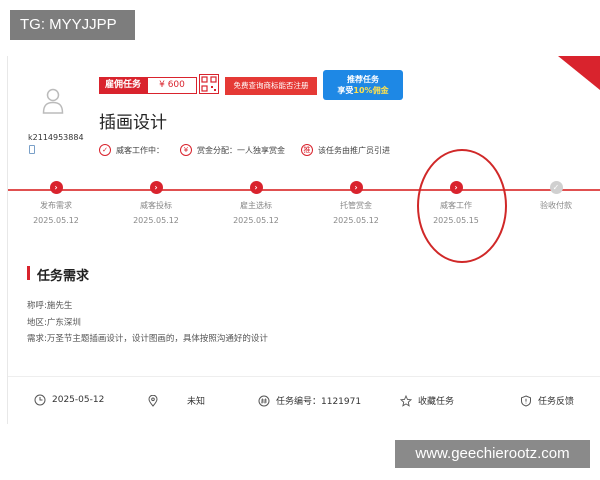 The image size is (600, 480). I want to click on favorite-button: 收藏任务, so click(427, 400).